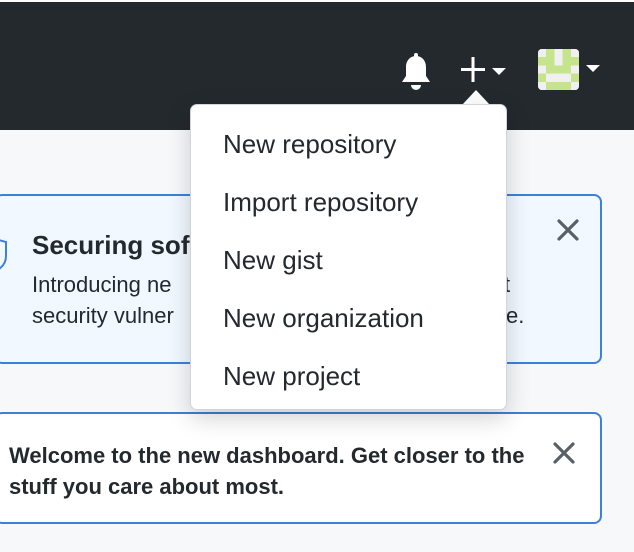 The width and height of the screenshot is (634, 552). I want to click on avatar, so click(558, 69).